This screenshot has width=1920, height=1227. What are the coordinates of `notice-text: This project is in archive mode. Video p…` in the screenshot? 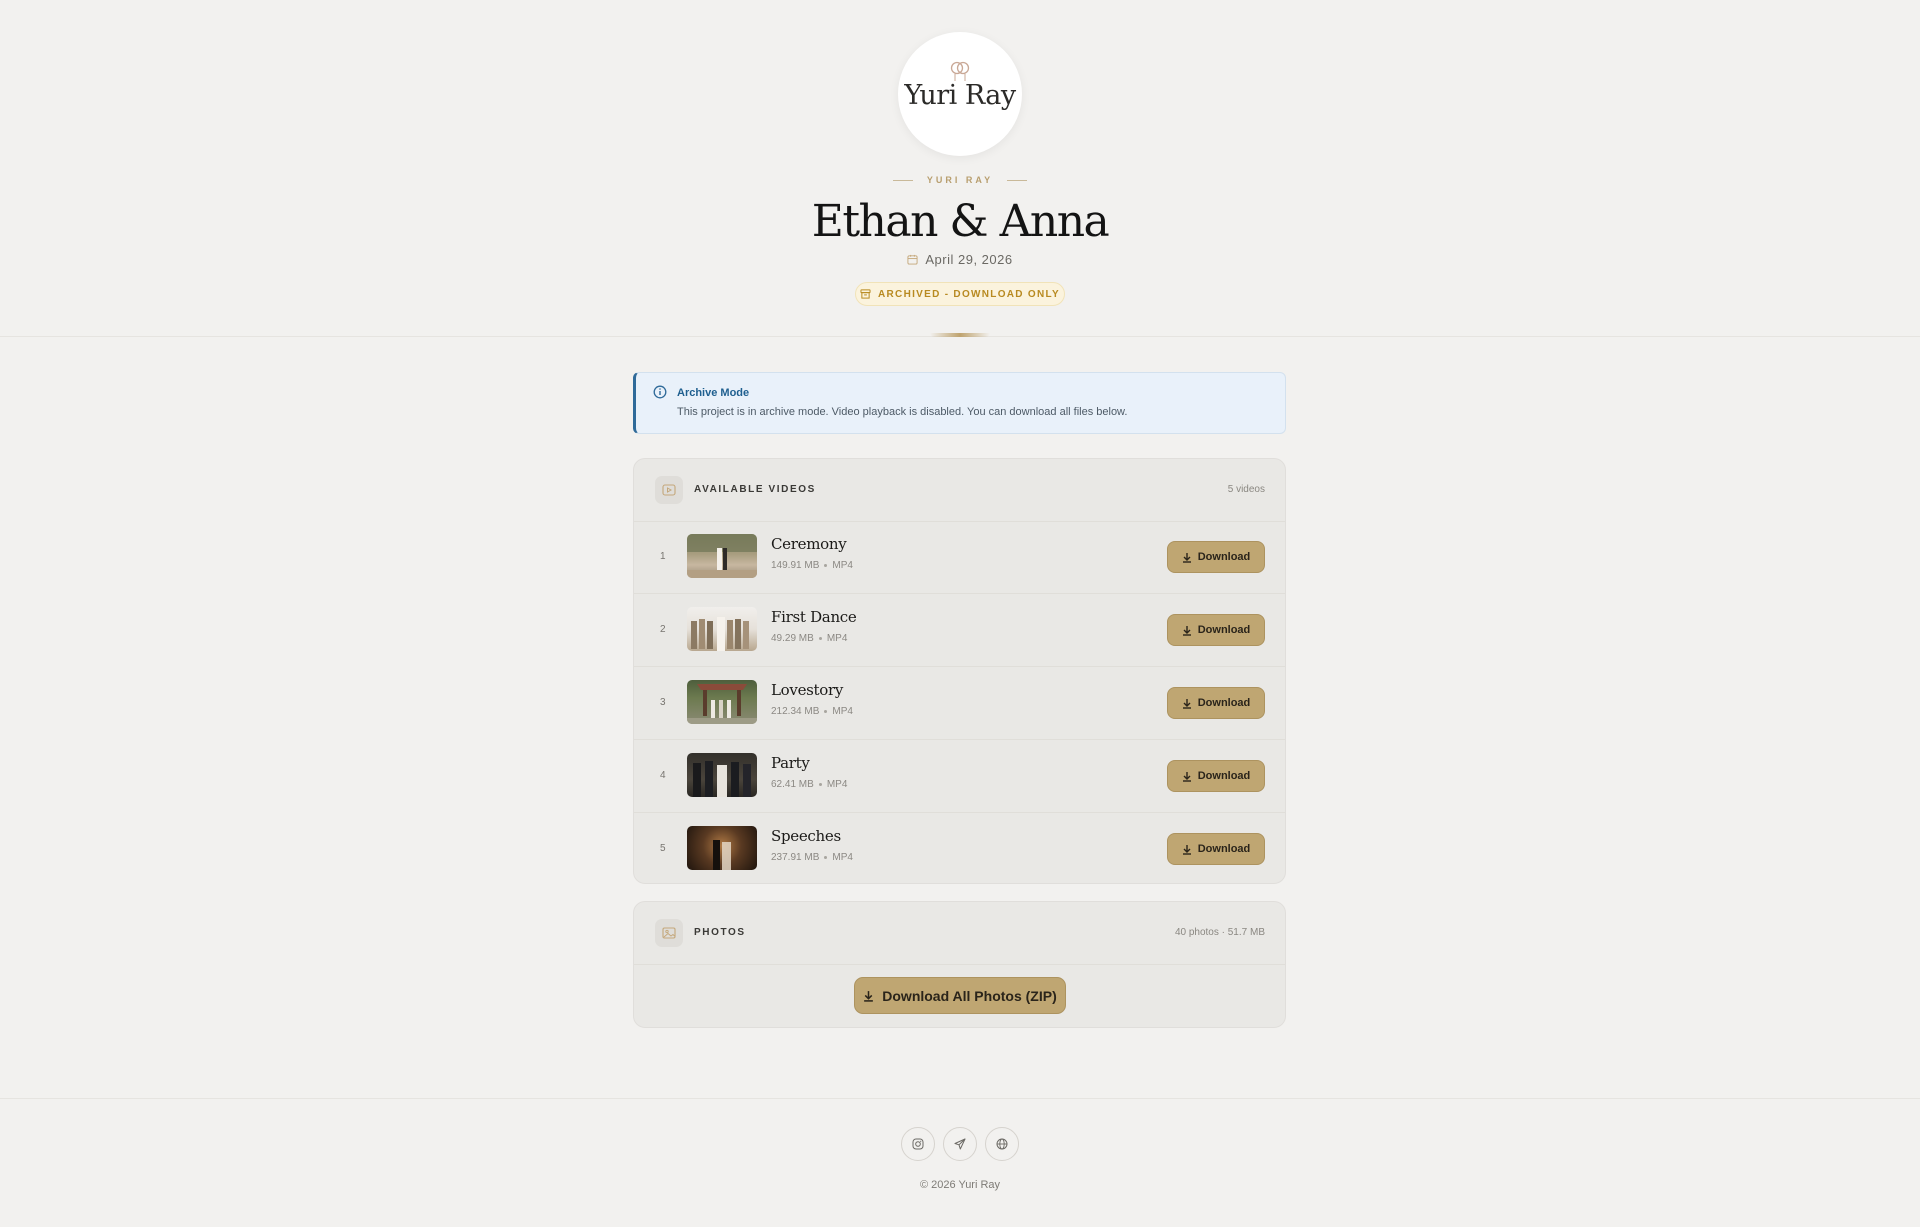 It's located at (902, 412).